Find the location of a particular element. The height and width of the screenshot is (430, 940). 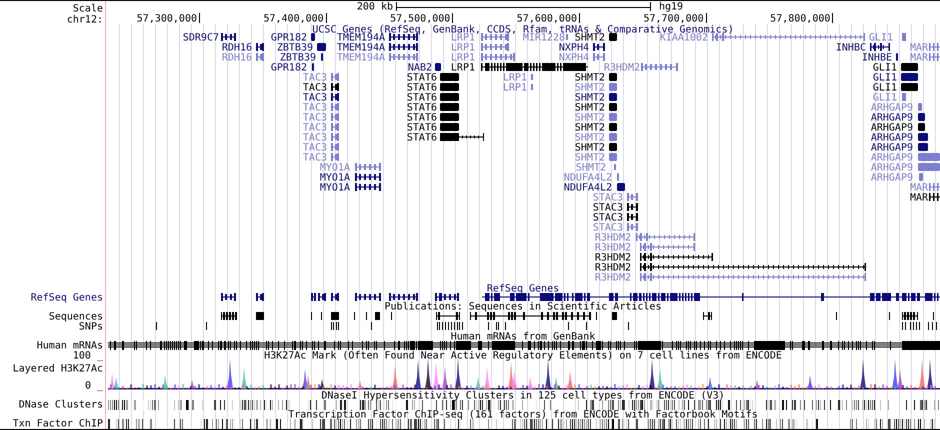

chromosome-label: chr12: is located at coordinates (84, 20).